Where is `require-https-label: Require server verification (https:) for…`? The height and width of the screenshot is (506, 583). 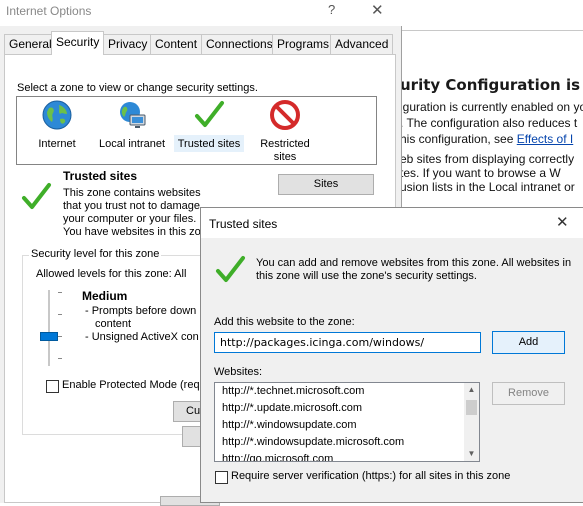 require-https-label: Require server verification (https:) for… is located at coordinates (371, 476).